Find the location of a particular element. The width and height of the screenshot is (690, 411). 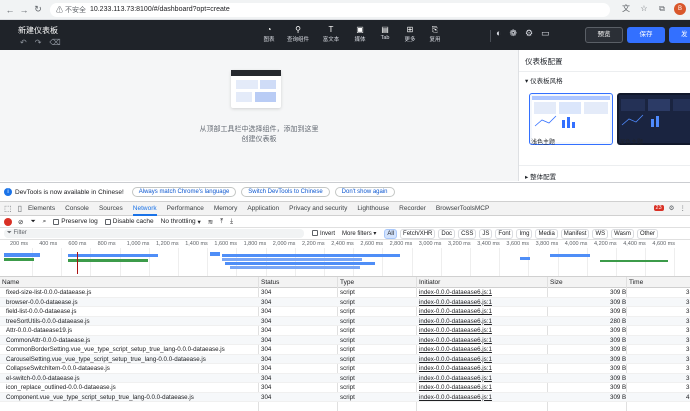

tab-privacy: Privacy and security is located at coordinates (318, 208).